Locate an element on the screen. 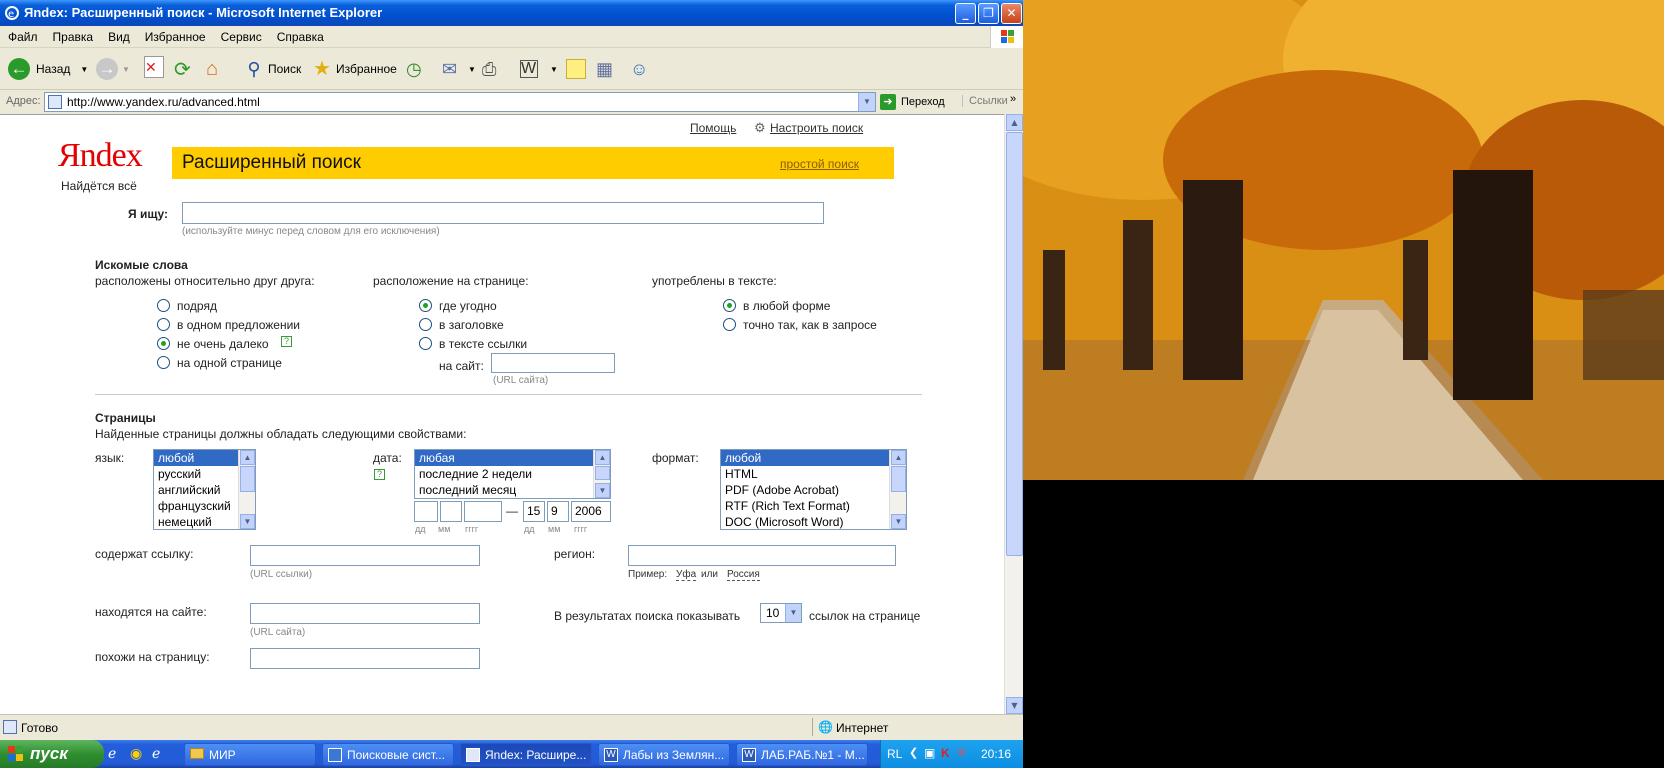 This screenshot has height=768, width=1664. tray-kaspersky-icon: K is located at coordinates (945, 753).